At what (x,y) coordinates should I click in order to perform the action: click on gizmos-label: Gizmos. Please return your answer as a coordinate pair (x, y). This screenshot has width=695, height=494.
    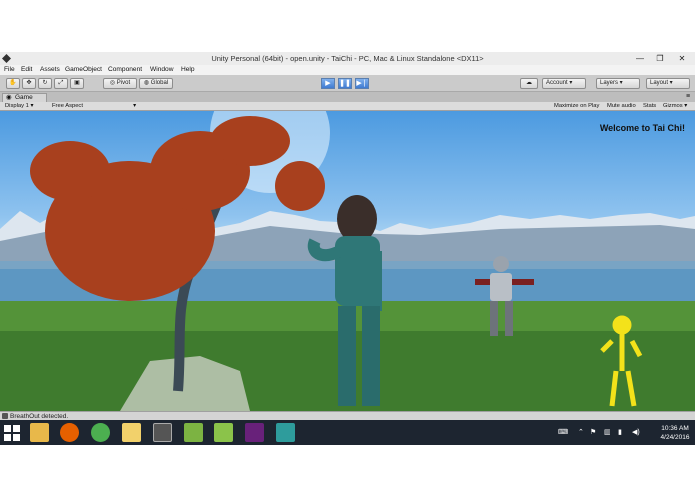
    Looking at the image, I should click on (673, 106).